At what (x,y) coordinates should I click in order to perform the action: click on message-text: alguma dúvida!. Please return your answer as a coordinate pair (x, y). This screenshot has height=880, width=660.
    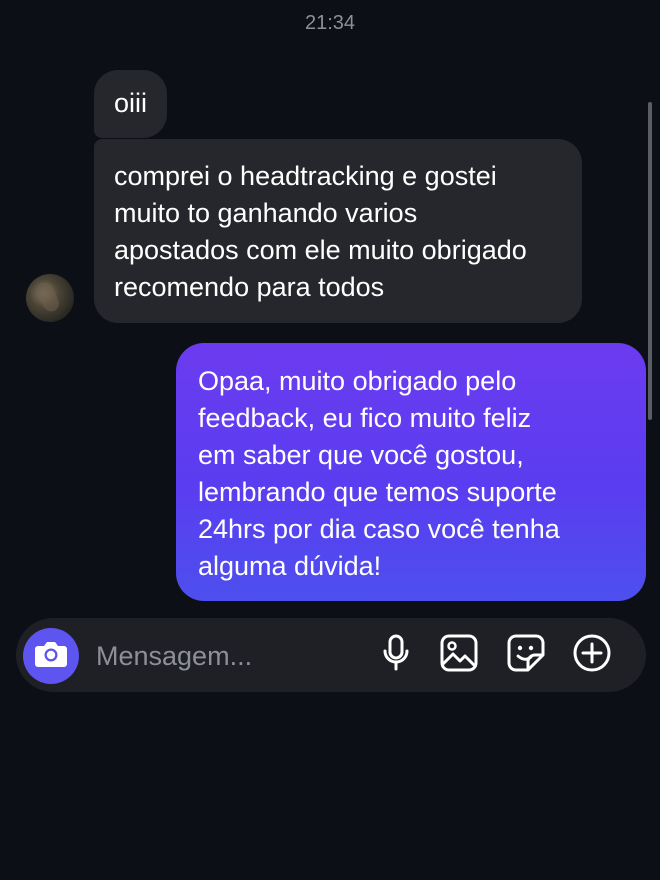
    Looking at the image, I should click on (290, 566).